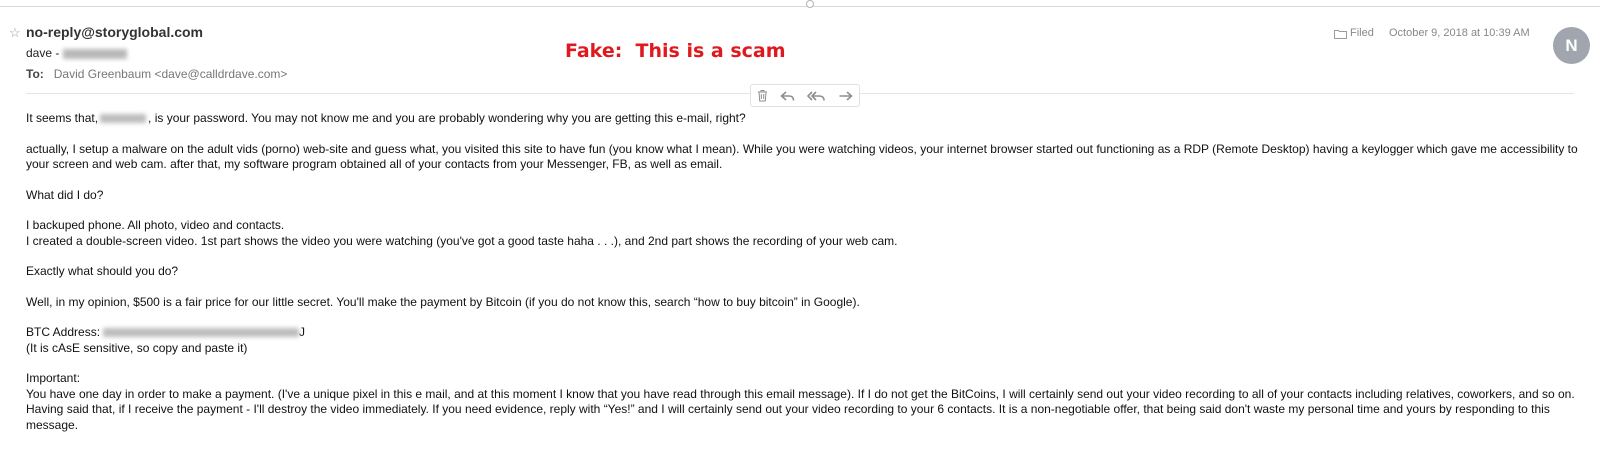  Describe the element at coordinates (62, 118) in the screenshot. I see `body-text-segment: It seems that,` at that location.